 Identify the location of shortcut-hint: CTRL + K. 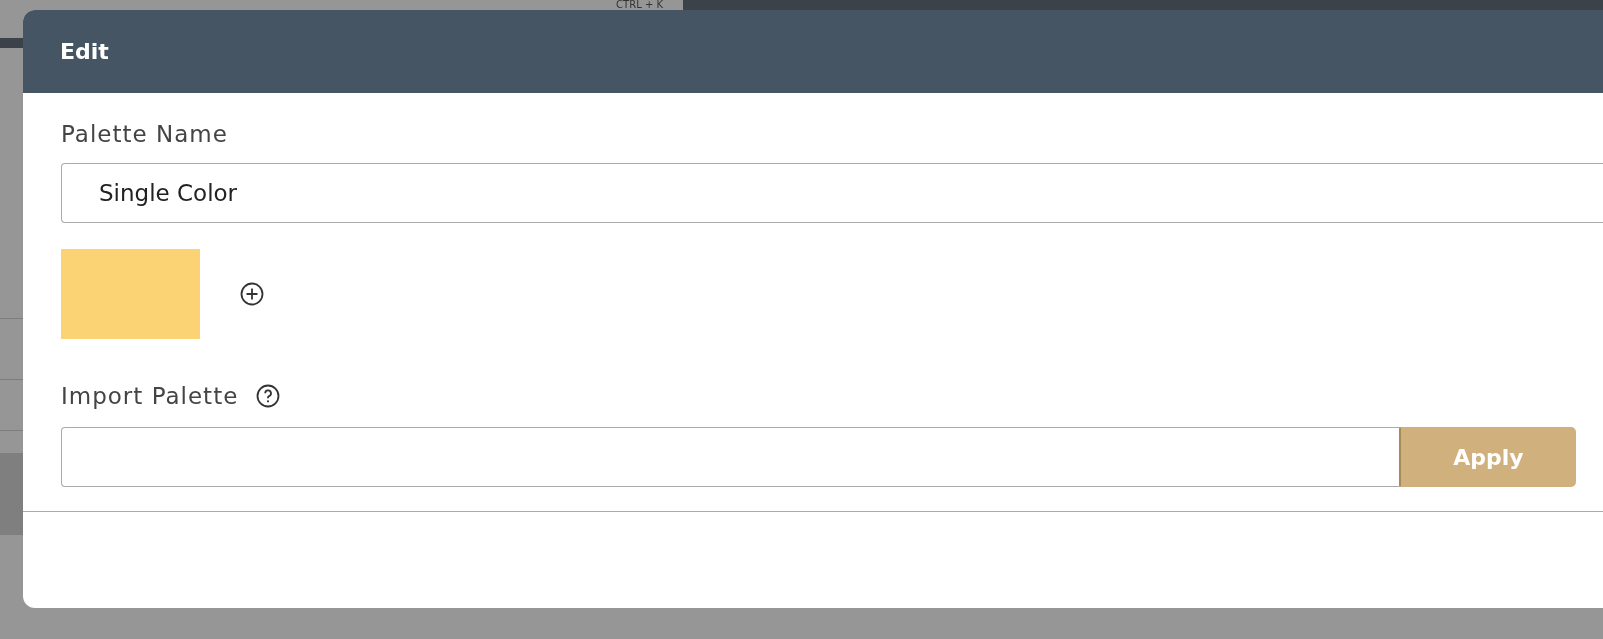
(639, 5).